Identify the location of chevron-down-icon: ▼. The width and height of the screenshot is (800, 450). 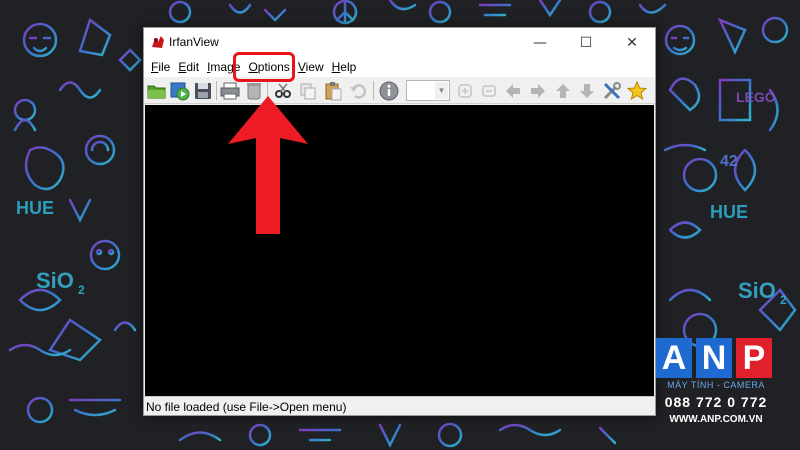
(441, 90).